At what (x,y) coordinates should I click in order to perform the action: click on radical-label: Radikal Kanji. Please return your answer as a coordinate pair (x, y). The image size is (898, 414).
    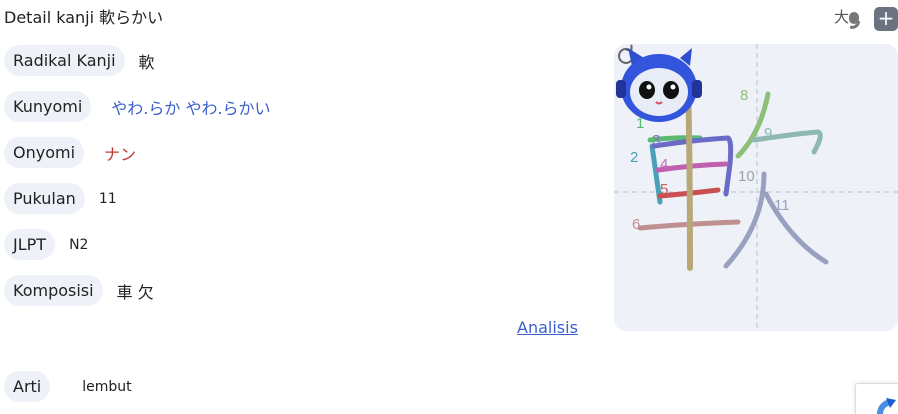
    Looking at the image, I should click on (64, 60).